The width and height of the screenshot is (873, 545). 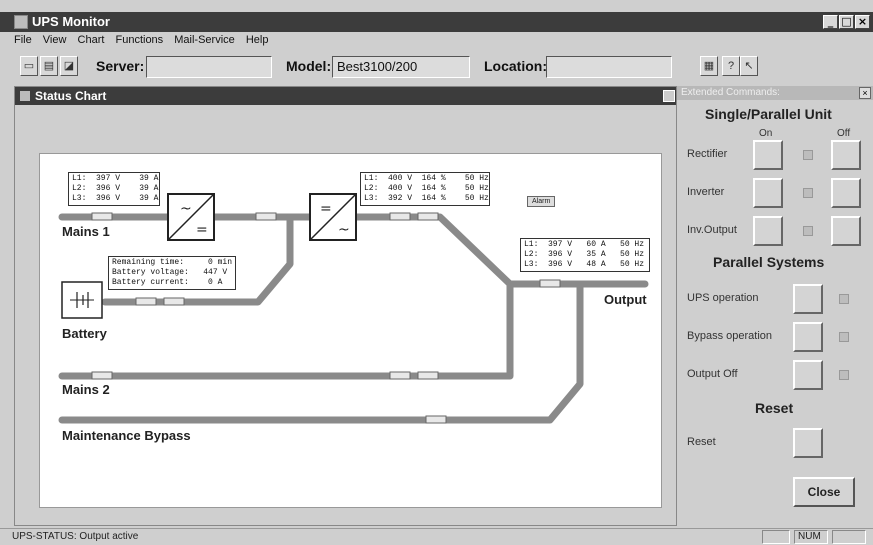 What do you see at coordinates (167, 282) in the screenshot?
I see `battery-current: Battery current: 0 A` at bounding box center [167, 282].